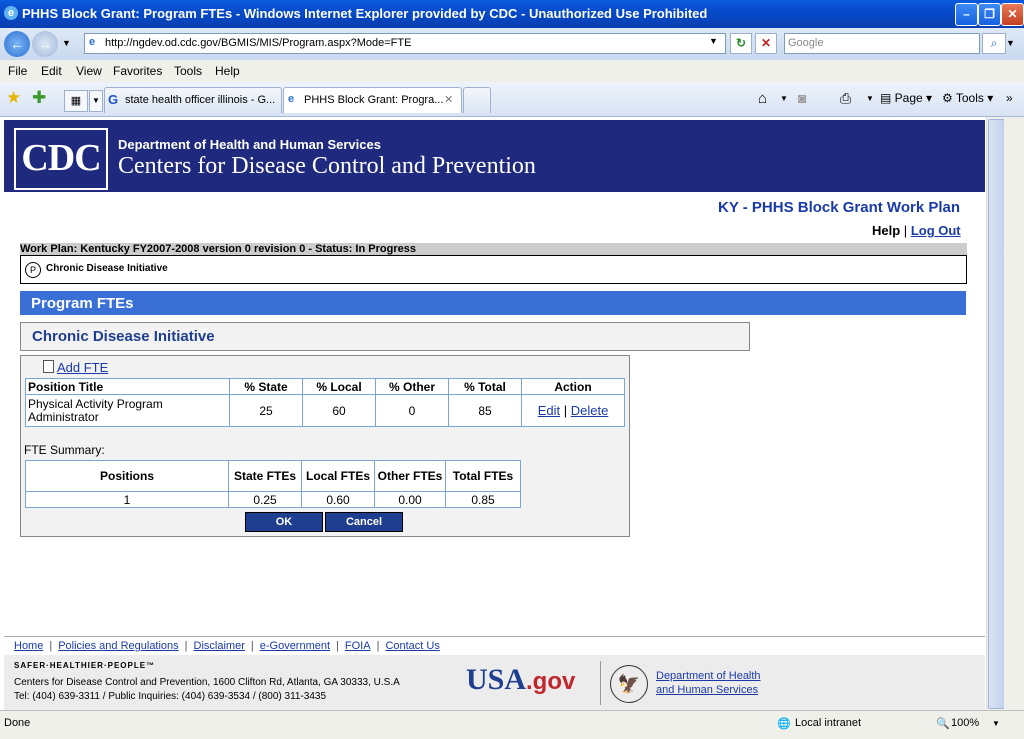 This screenshot has height=739, width=1024. I want to click on program-badge-icon: P, so click(33, 270).